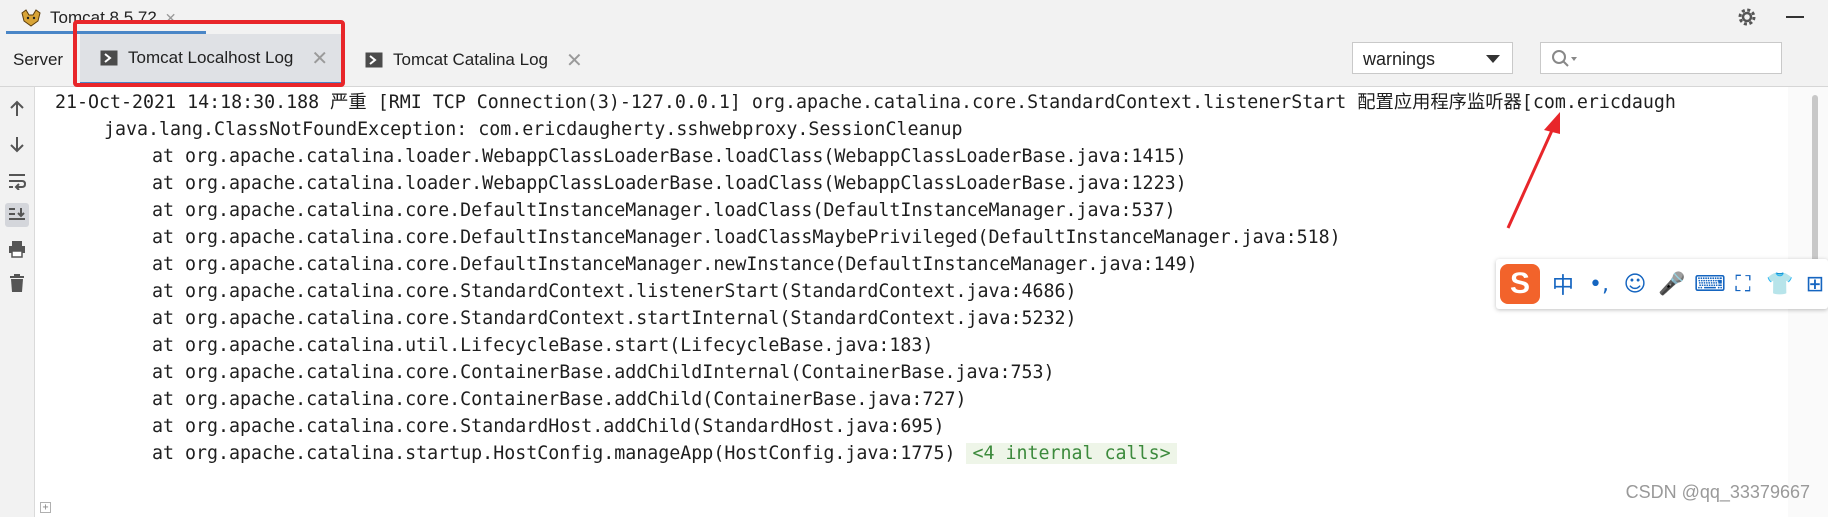 The image size is (1828, 517). I want to click on annotation-highlight-box, so click(209, 53).